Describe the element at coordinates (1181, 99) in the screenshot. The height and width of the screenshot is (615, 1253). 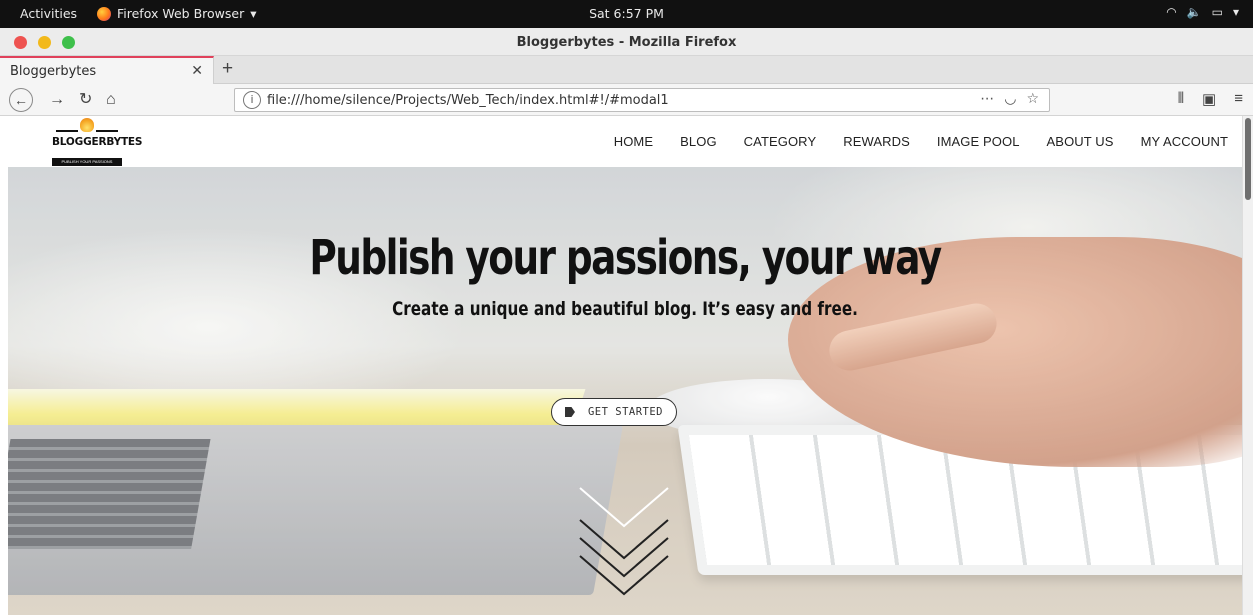
I see `library-icon: ⫴` at that location.